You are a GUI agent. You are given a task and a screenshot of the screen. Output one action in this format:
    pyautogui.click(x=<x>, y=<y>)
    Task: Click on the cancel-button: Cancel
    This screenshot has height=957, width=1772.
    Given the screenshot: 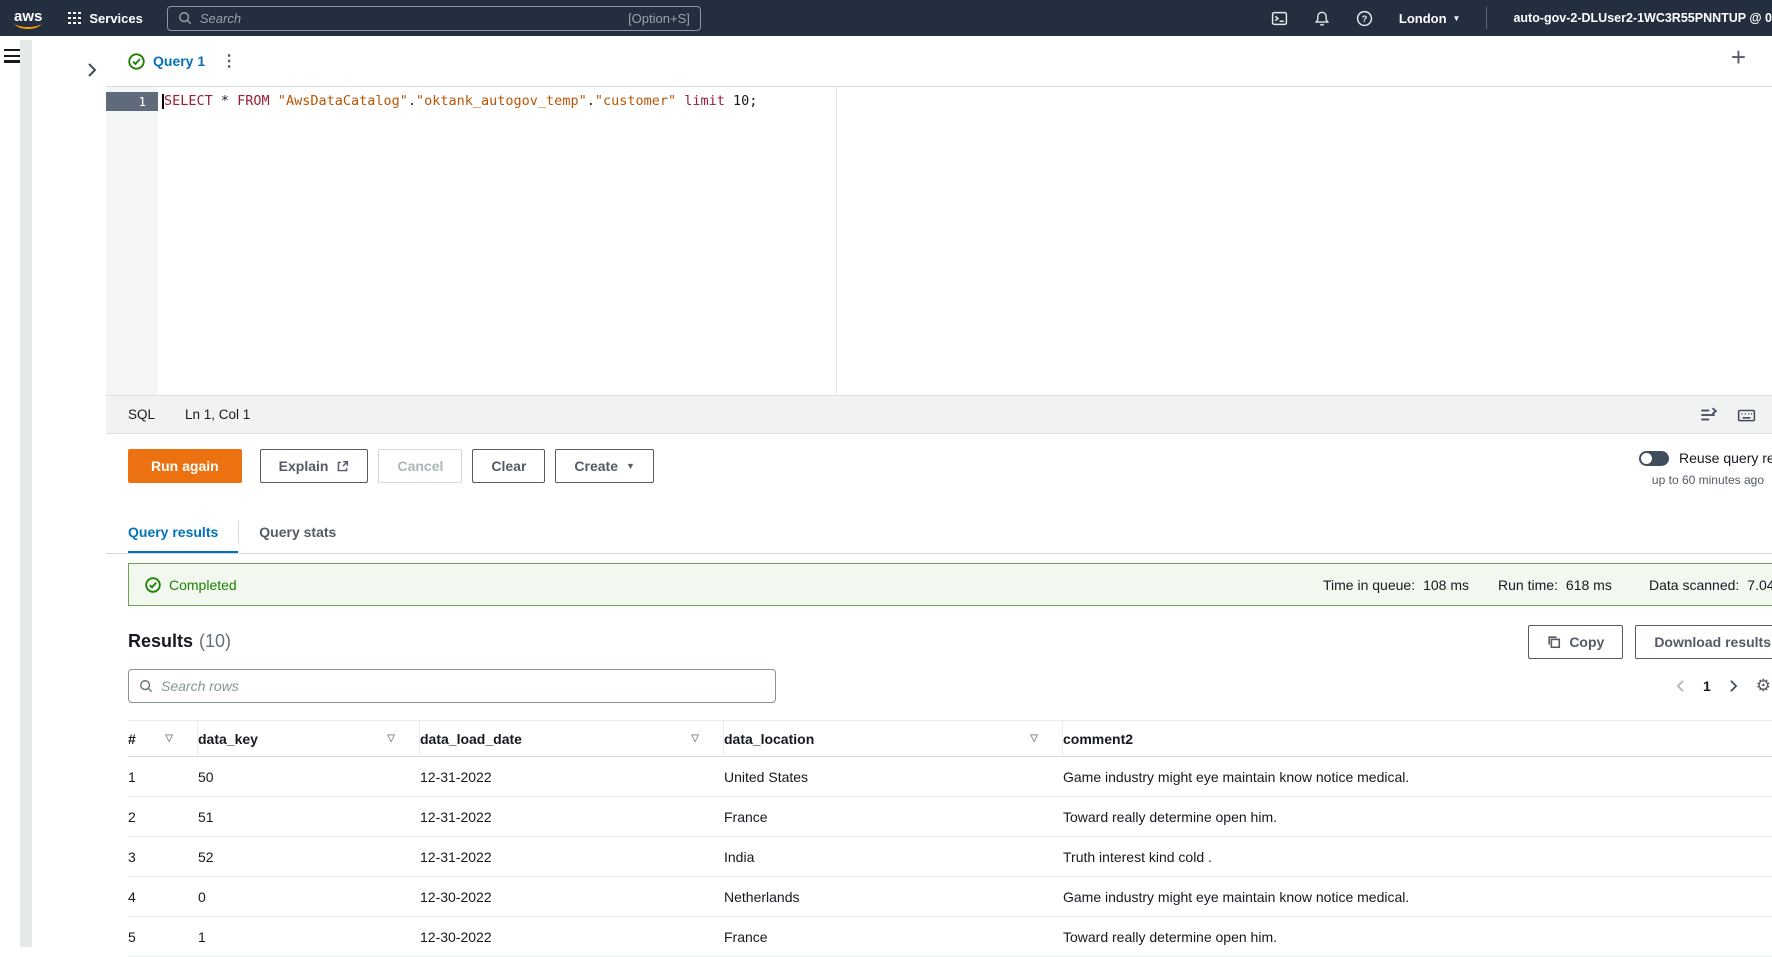 What is the action you would take?
    pyautogui.click(x=420, y=466)
    